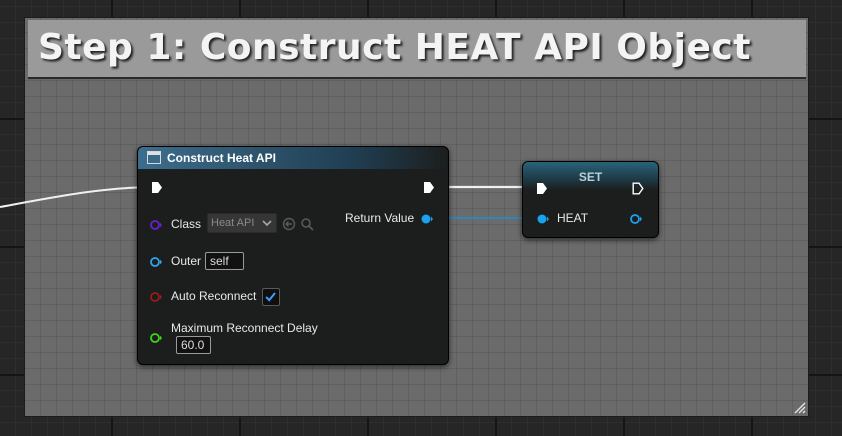 The image size is (842, 436). Describe the element at coordinates (267, 223) in the screenshot. I see `chevron-down-icon` at that location.